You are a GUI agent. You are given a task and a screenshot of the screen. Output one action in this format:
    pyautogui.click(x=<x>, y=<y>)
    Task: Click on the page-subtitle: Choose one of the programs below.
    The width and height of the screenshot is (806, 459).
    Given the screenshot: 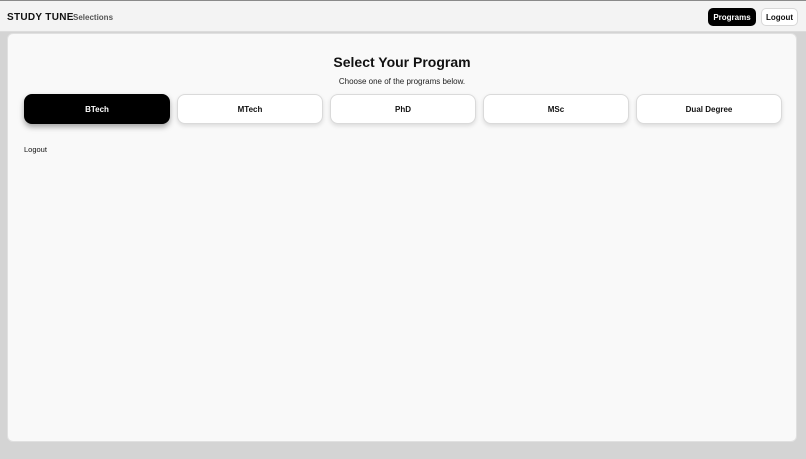 What is the action you would take?
    pyautogui.click(x=402, y=81)
    